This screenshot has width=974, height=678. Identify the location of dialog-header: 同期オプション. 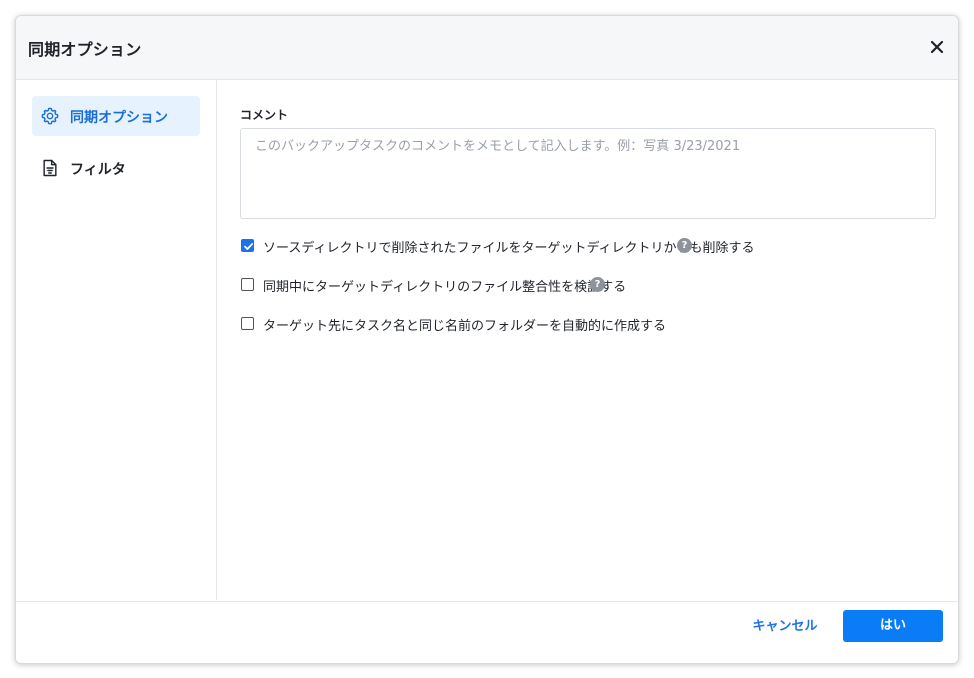
(487, 48).